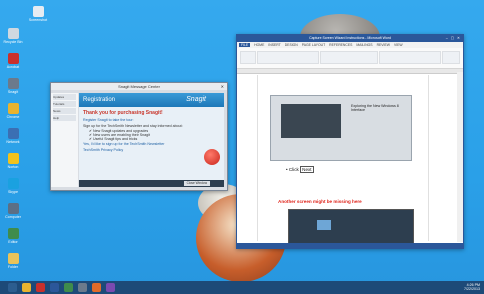  I want to click on close-icon: ✕, so click(222, 86).